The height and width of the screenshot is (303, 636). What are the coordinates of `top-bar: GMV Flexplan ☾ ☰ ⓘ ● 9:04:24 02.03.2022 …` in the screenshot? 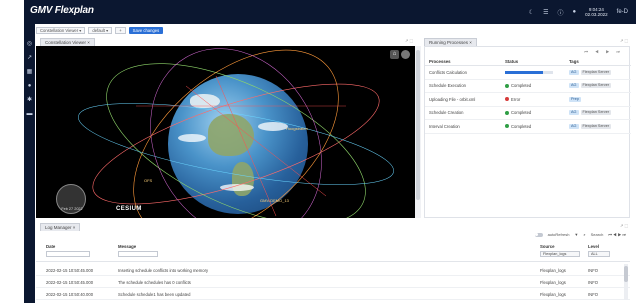 It's located at (330, 12).